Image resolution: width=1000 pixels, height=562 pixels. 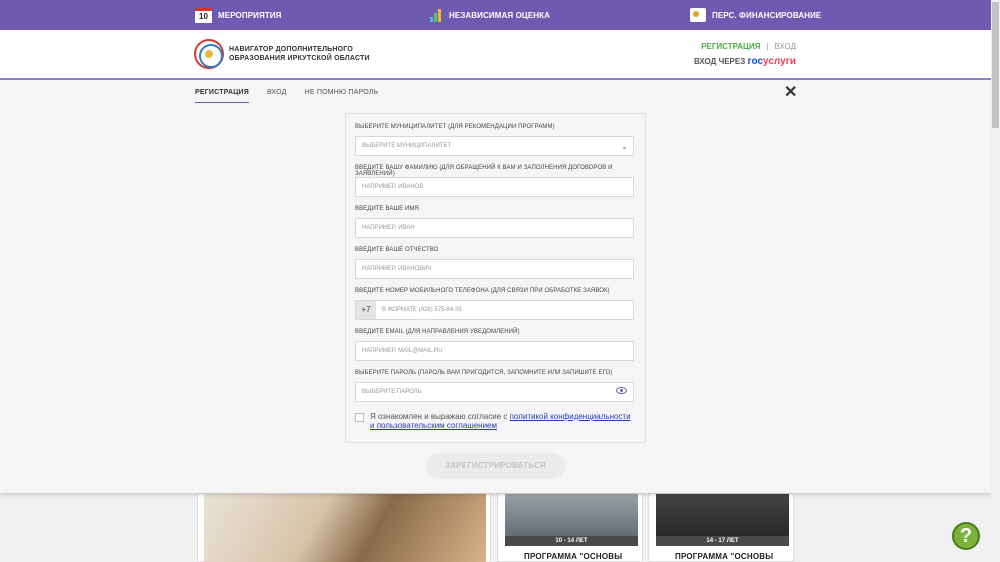 What do you see at coordinates (995, 65) in the screenshot?
I see `scrollbar-thumb` at bounding box center [995, 65].